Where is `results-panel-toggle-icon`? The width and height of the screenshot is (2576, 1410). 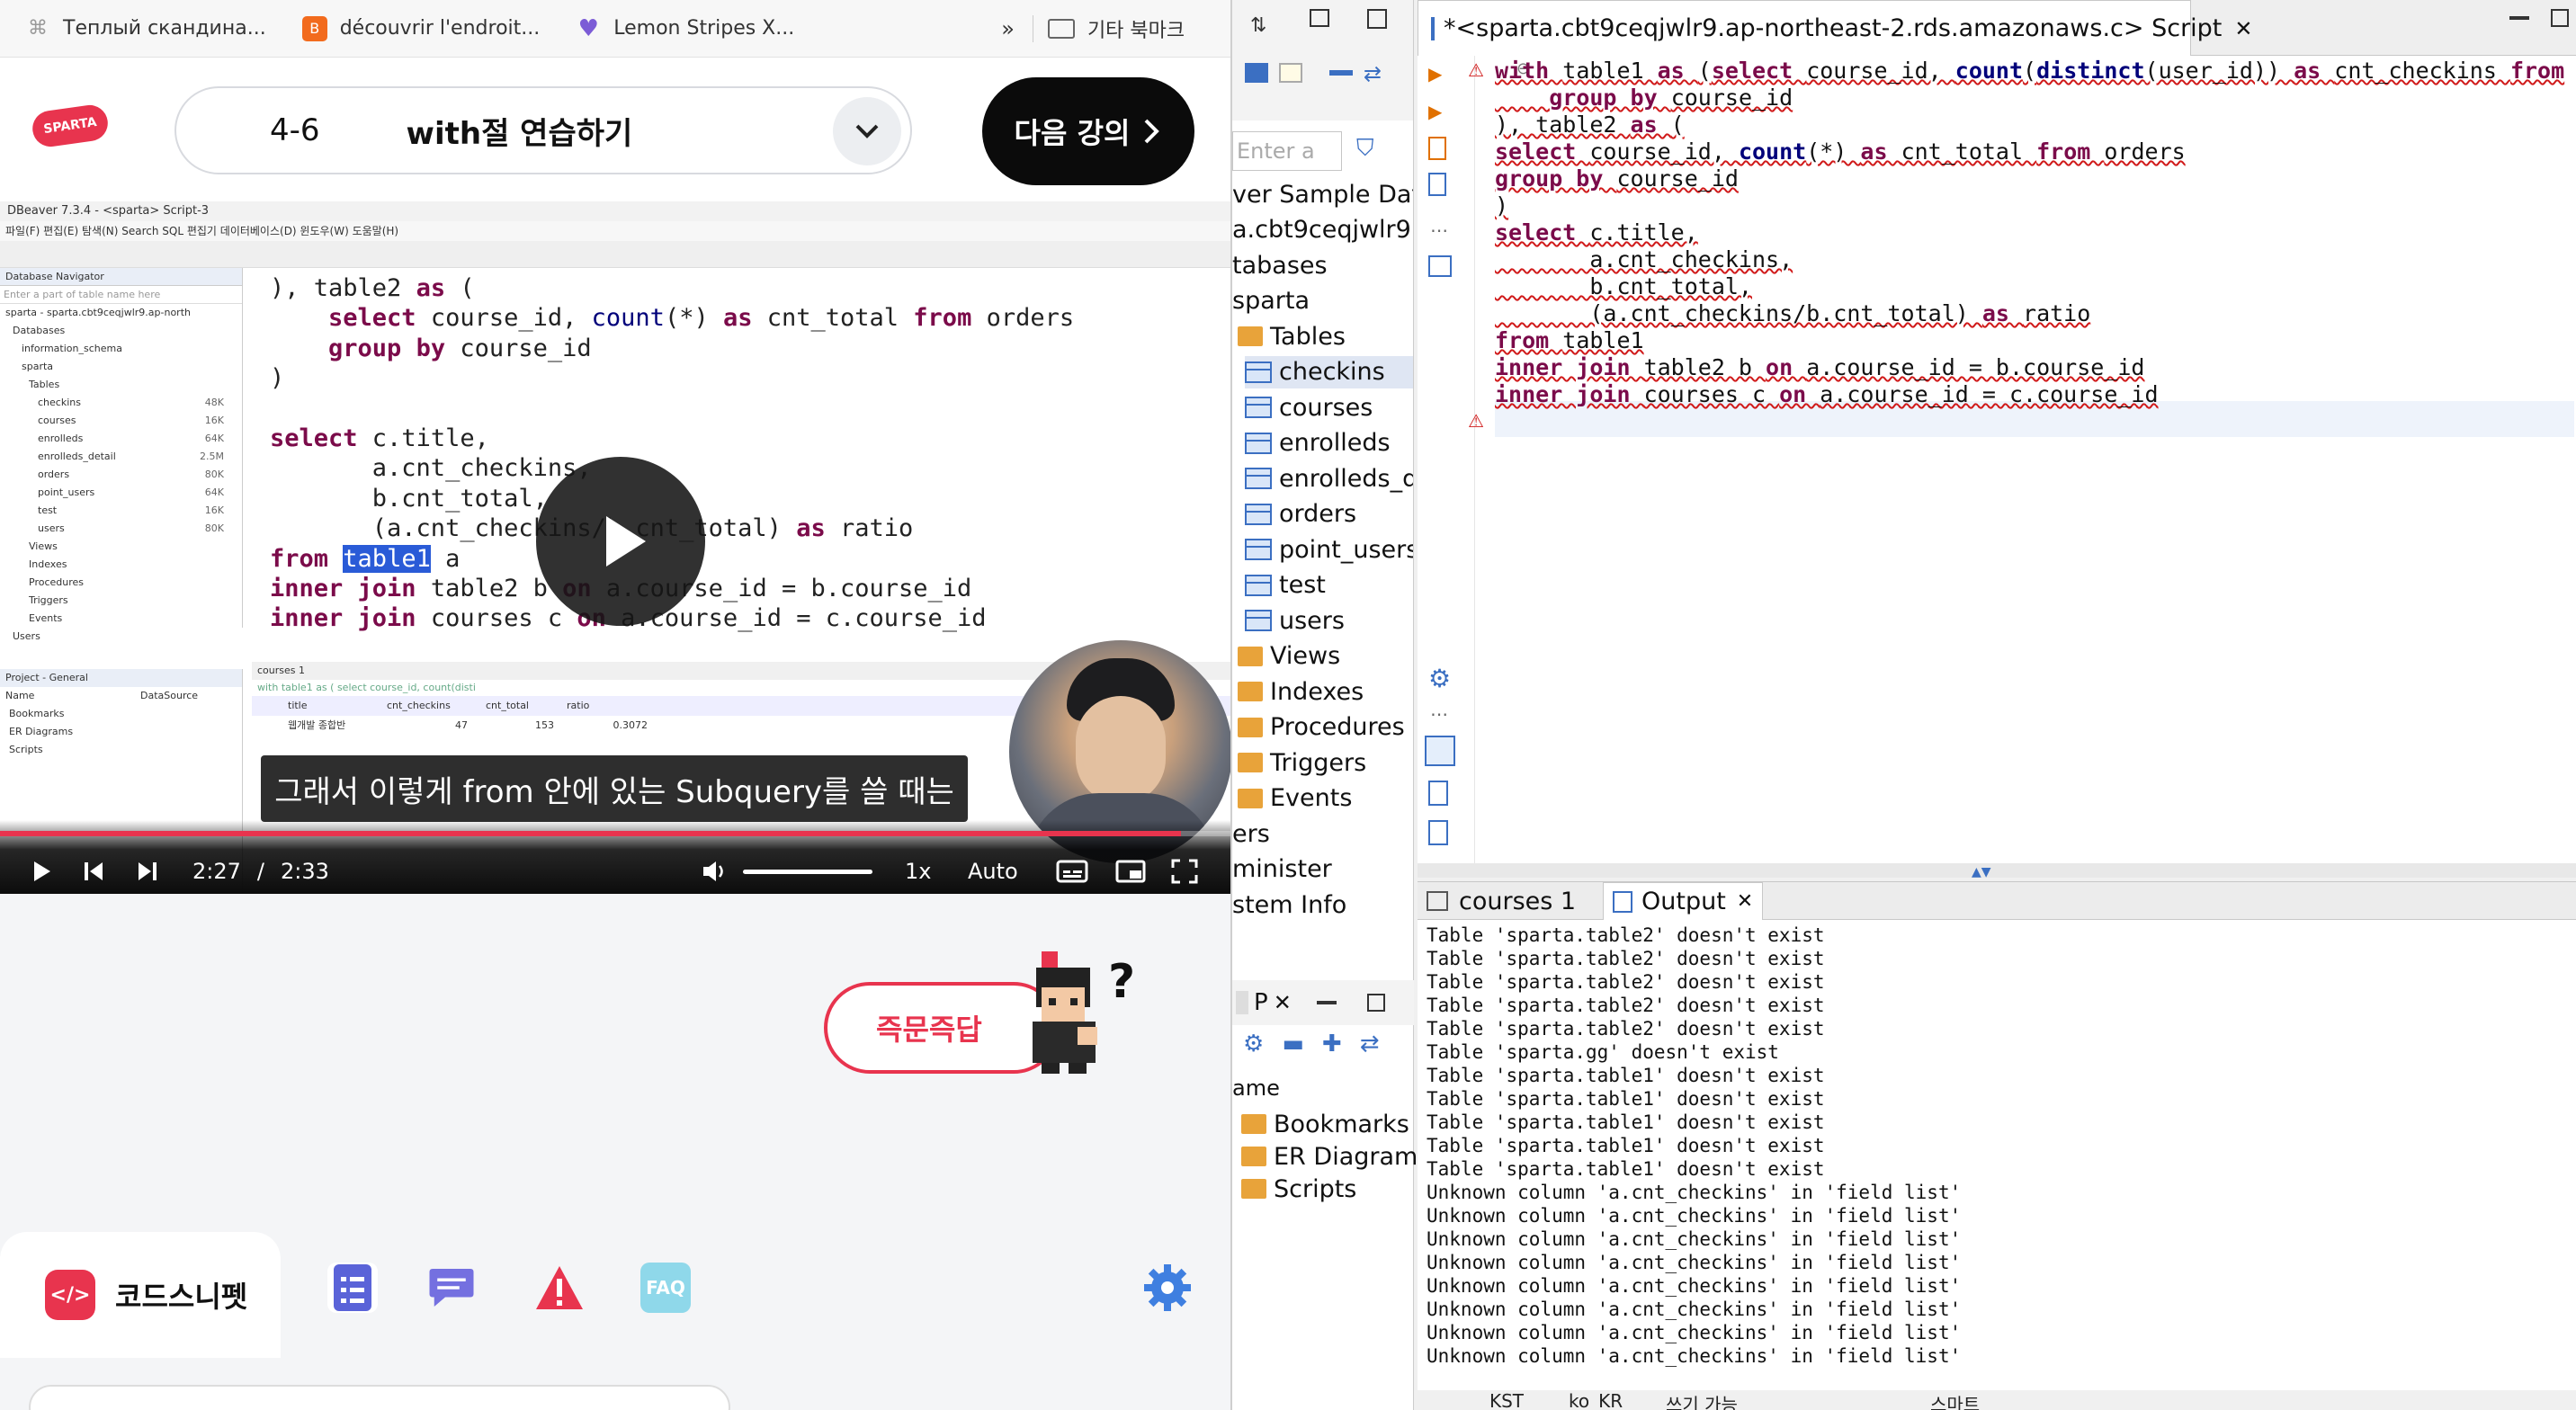
results-panel-toggle-icon is located at coordinates (1440, 751).